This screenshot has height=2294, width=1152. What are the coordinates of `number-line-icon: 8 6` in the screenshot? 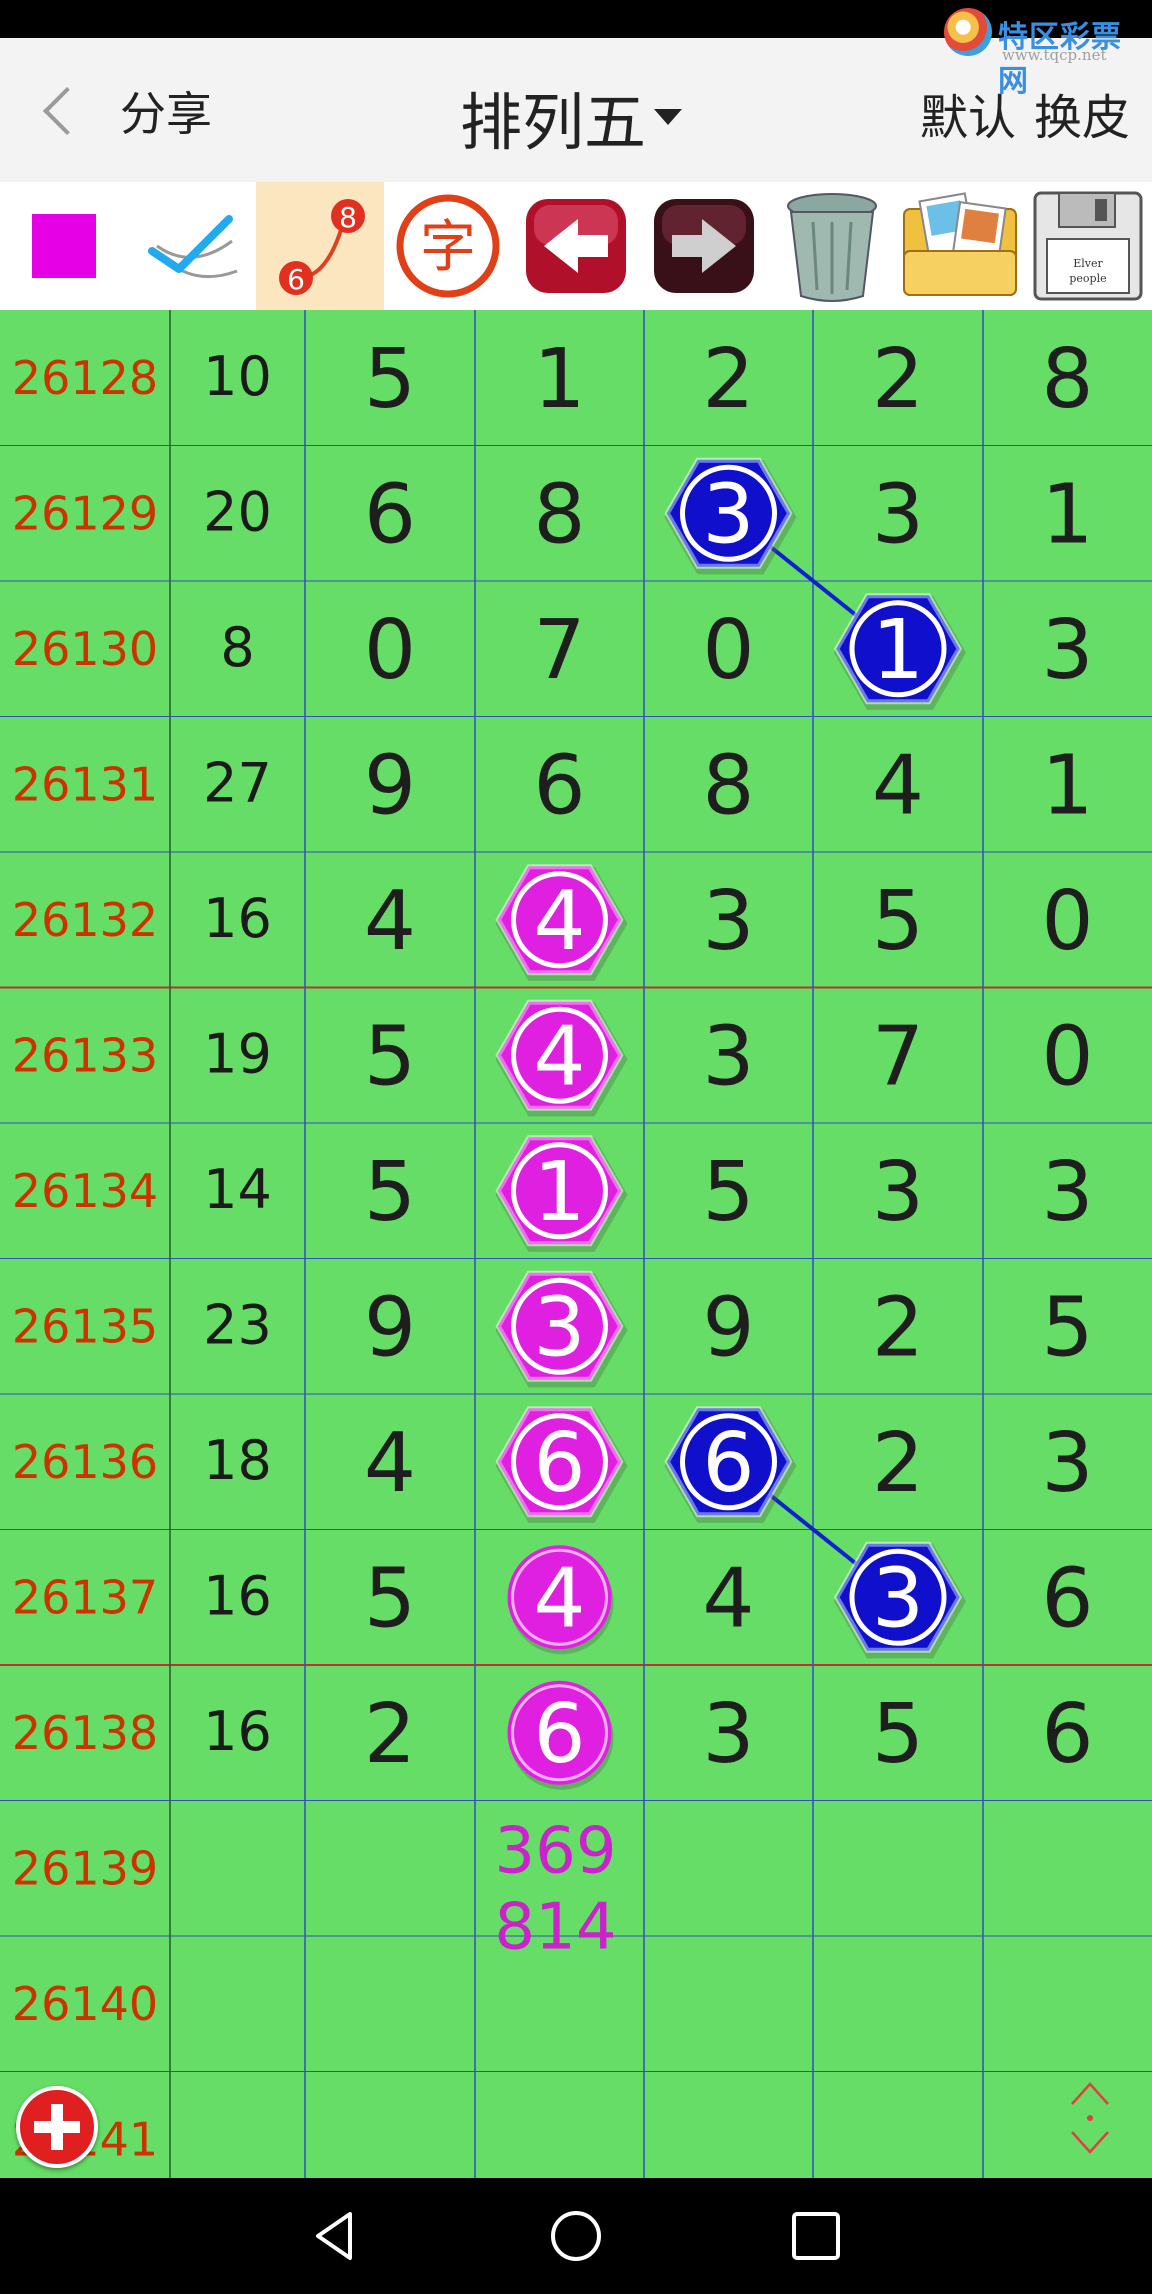 It's located at (322, 247).